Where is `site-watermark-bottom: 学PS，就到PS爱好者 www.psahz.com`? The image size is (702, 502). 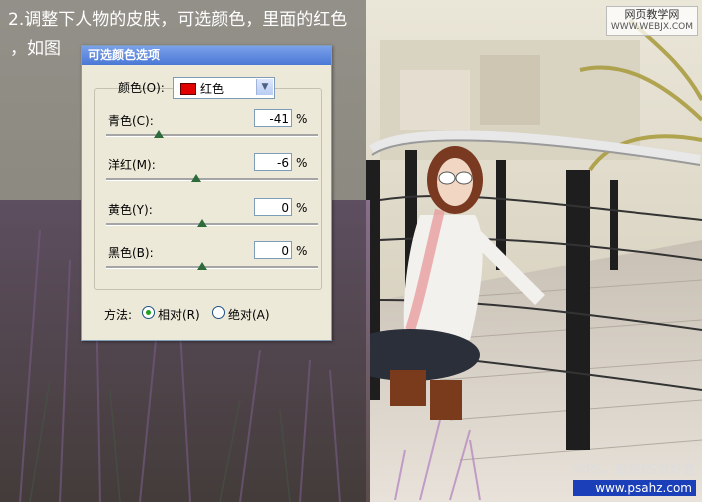 site-watermark-bottom: 学PS，就到PS爱好者 www.psahz.com is located at coordinates (634, 477).